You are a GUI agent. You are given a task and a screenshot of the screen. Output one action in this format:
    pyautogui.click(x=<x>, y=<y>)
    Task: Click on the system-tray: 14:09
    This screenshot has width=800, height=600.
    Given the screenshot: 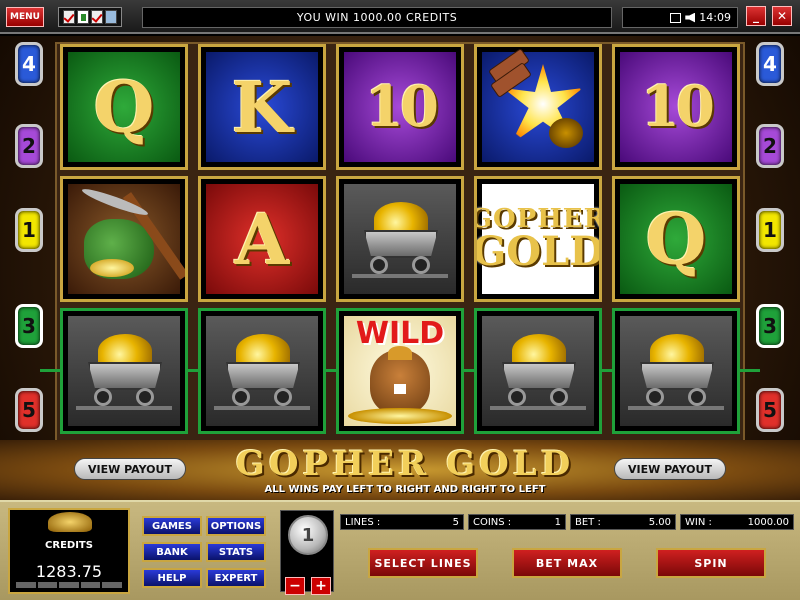 What is the action you would take?
    pyautogui.click(x=680, y=17)
    